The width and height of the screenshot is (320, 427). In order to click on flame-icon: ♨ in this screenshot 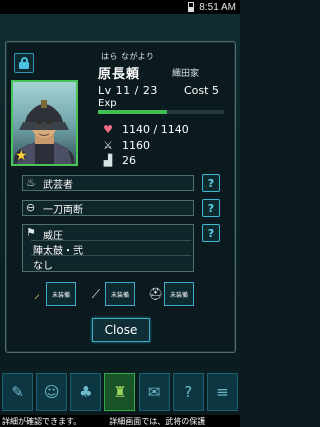, I will do `click(31, 182)`.